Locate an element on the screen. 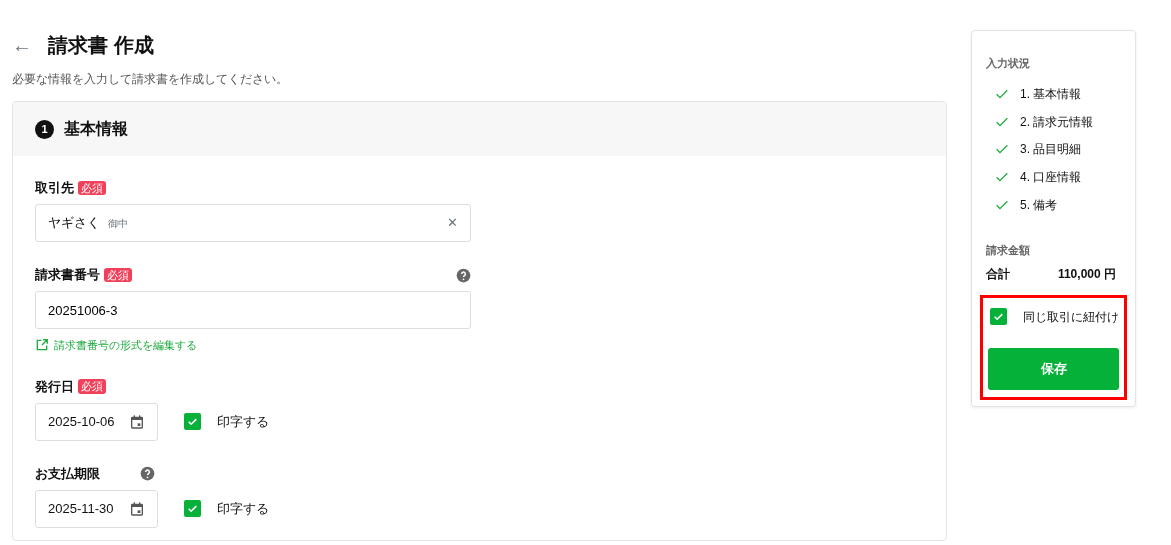 The width and height of the screenshot is (1171, 545). date-field: 2025-11-30 is located at coordinates (96, 508).